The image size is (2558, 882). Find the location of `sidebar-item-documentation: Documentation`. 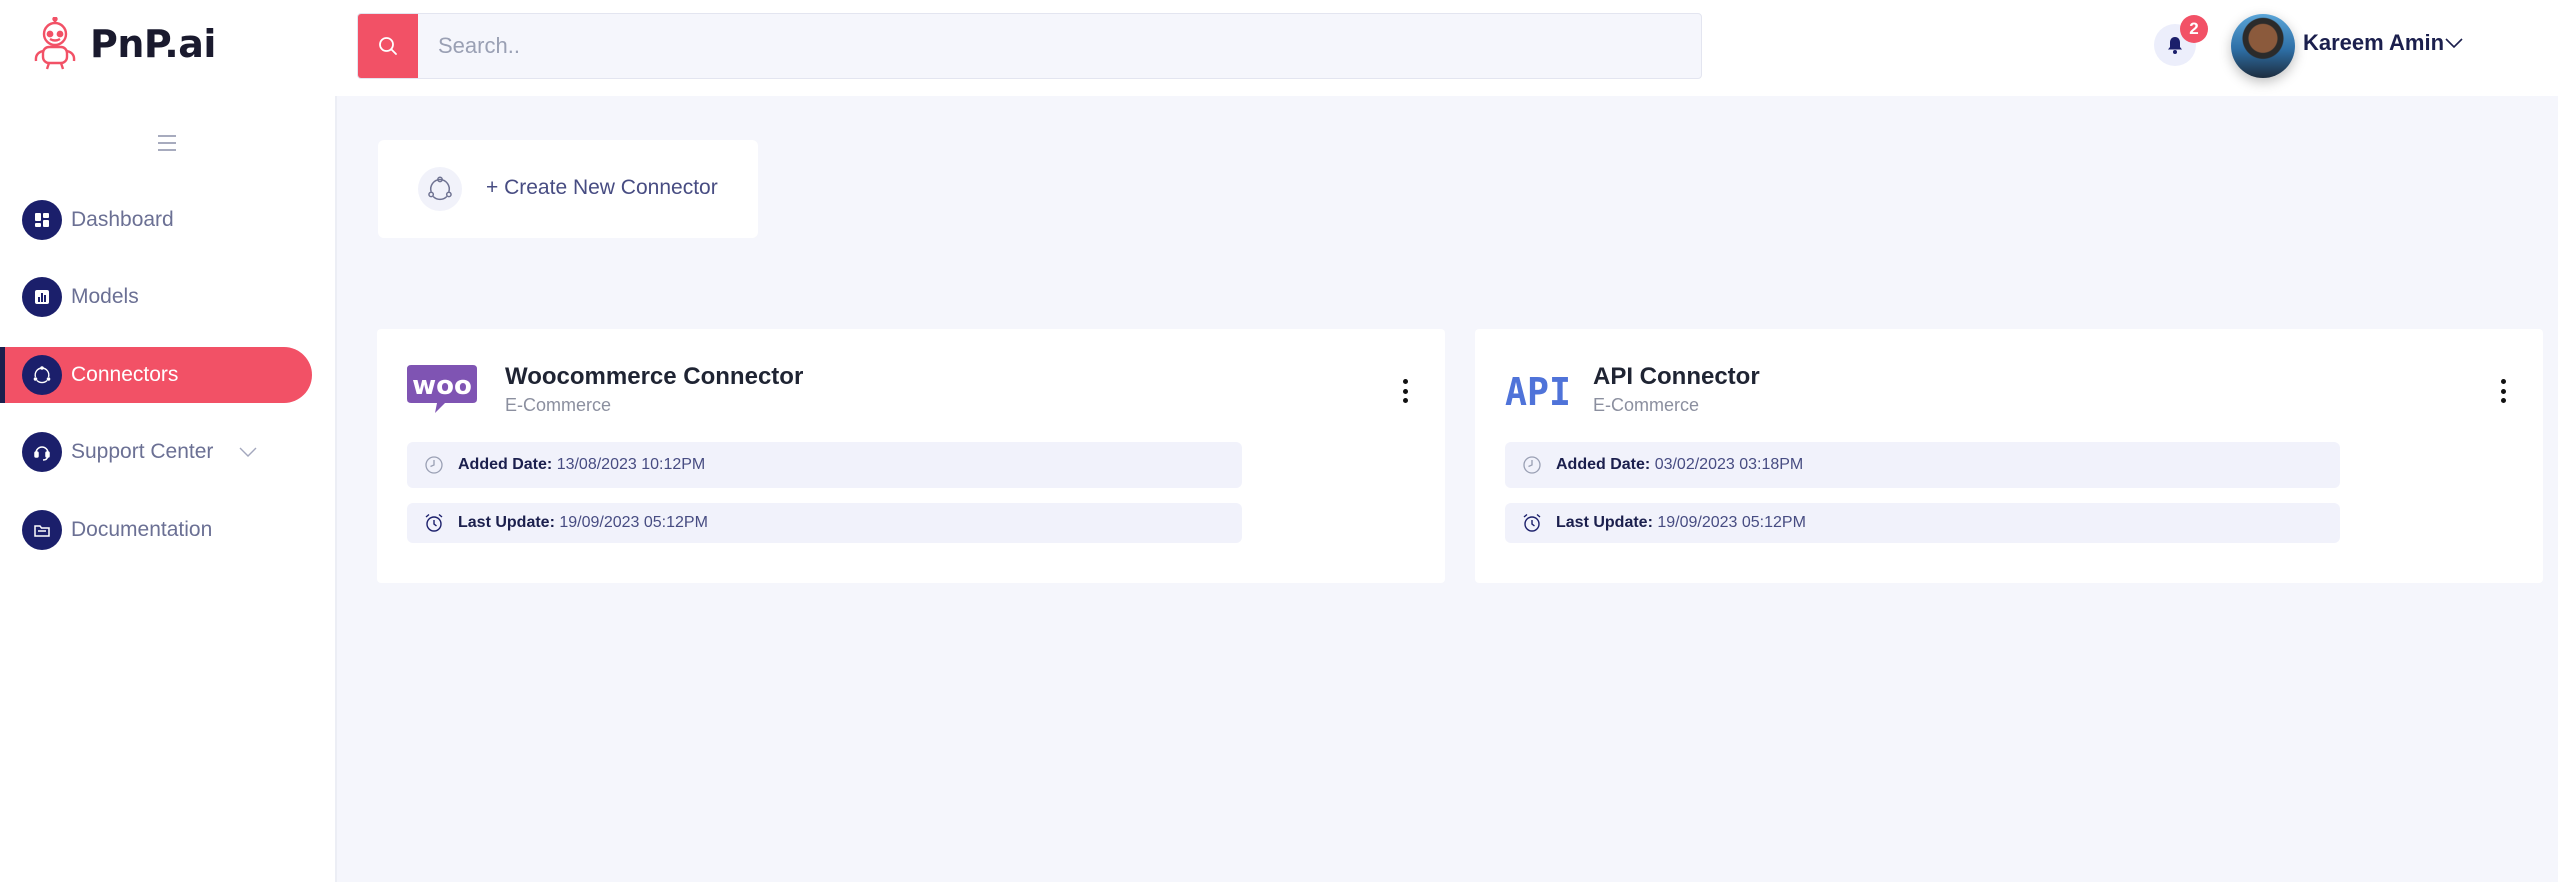

sidebar-item-documentation: Documentation is located at coordinates (156, 530).